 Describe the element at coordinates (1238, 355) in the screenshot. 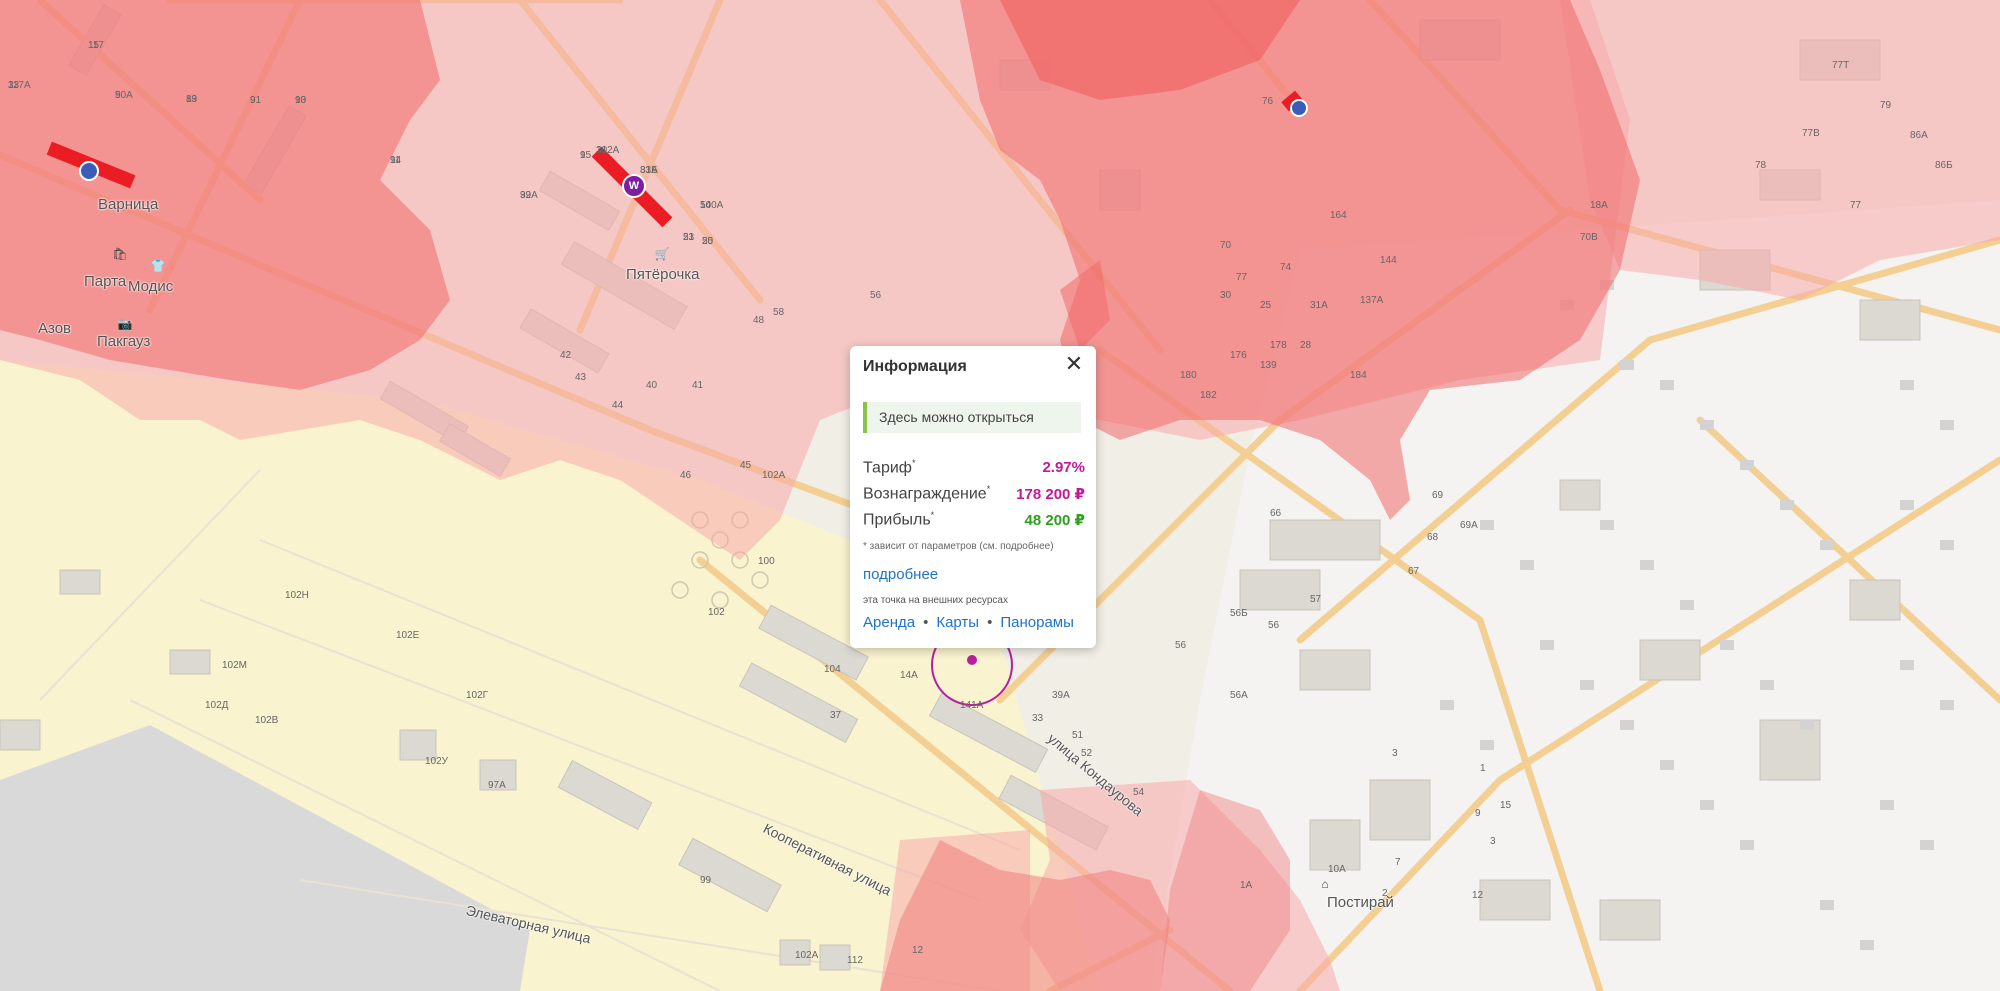

I see `house-number: 176` at that location.